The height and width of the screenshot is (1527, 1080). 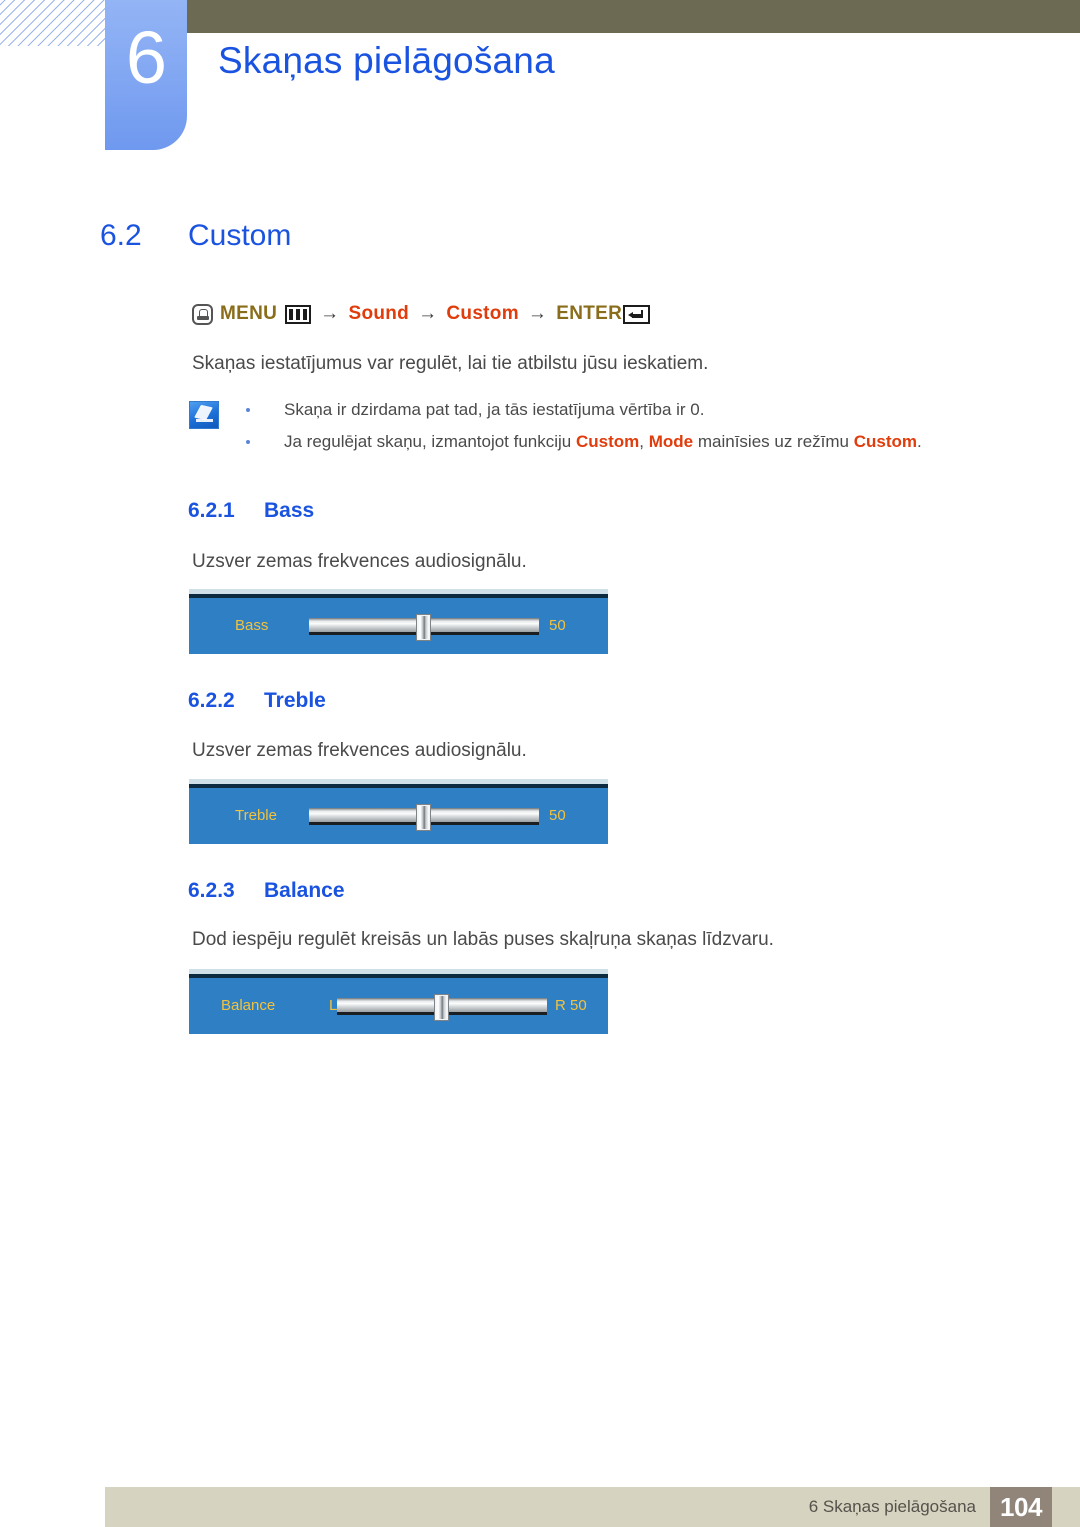 I want to click on slider-track-balance, so click(x=442, y=1007).